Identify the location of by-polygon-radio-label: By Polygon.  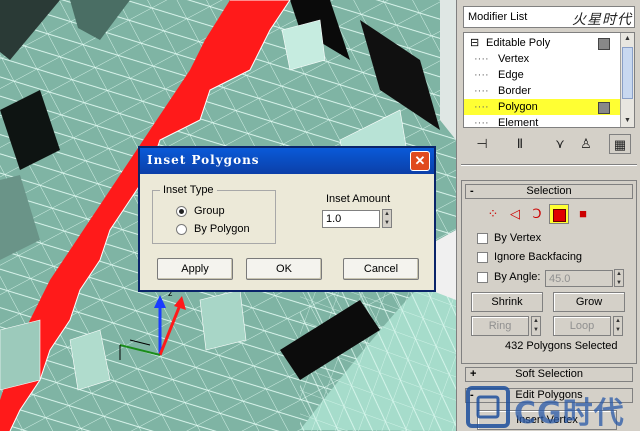
(222, 229).